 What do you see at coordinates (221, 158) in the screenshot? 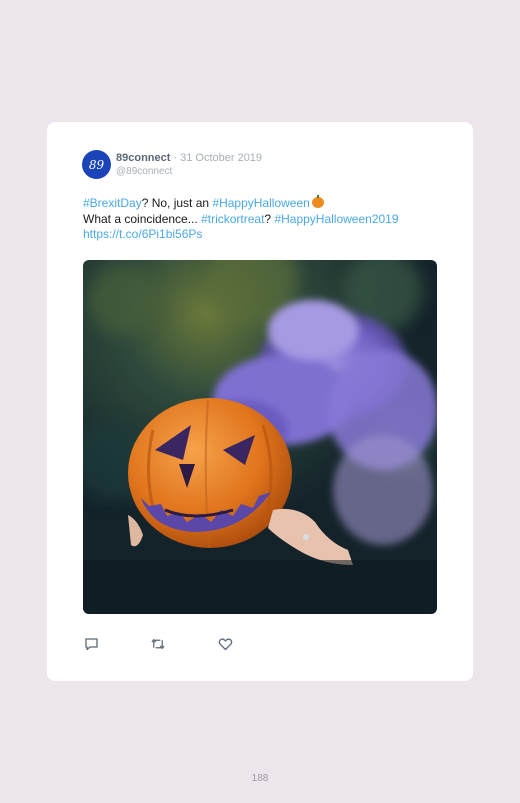
I see `tweet-date: 31 October 2019` at bounding box center [221, 158].